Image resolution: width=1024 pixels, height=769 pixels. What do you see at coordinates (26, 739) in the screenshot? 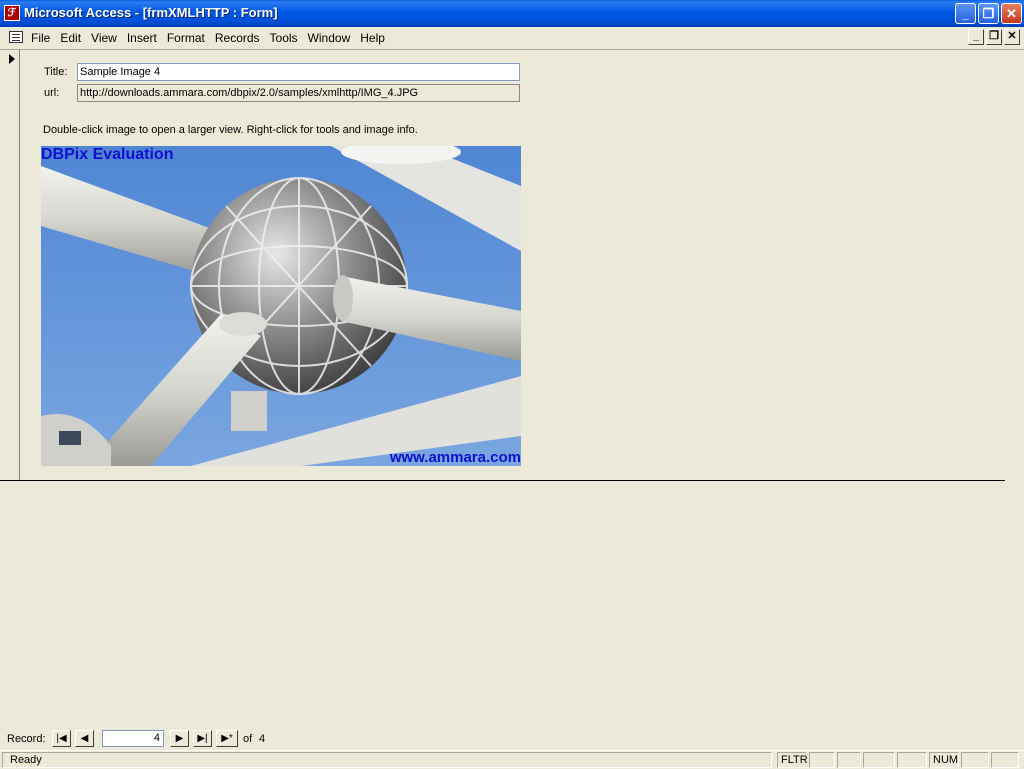
I see `record-label: Record:` at bounding box center [26, 739].